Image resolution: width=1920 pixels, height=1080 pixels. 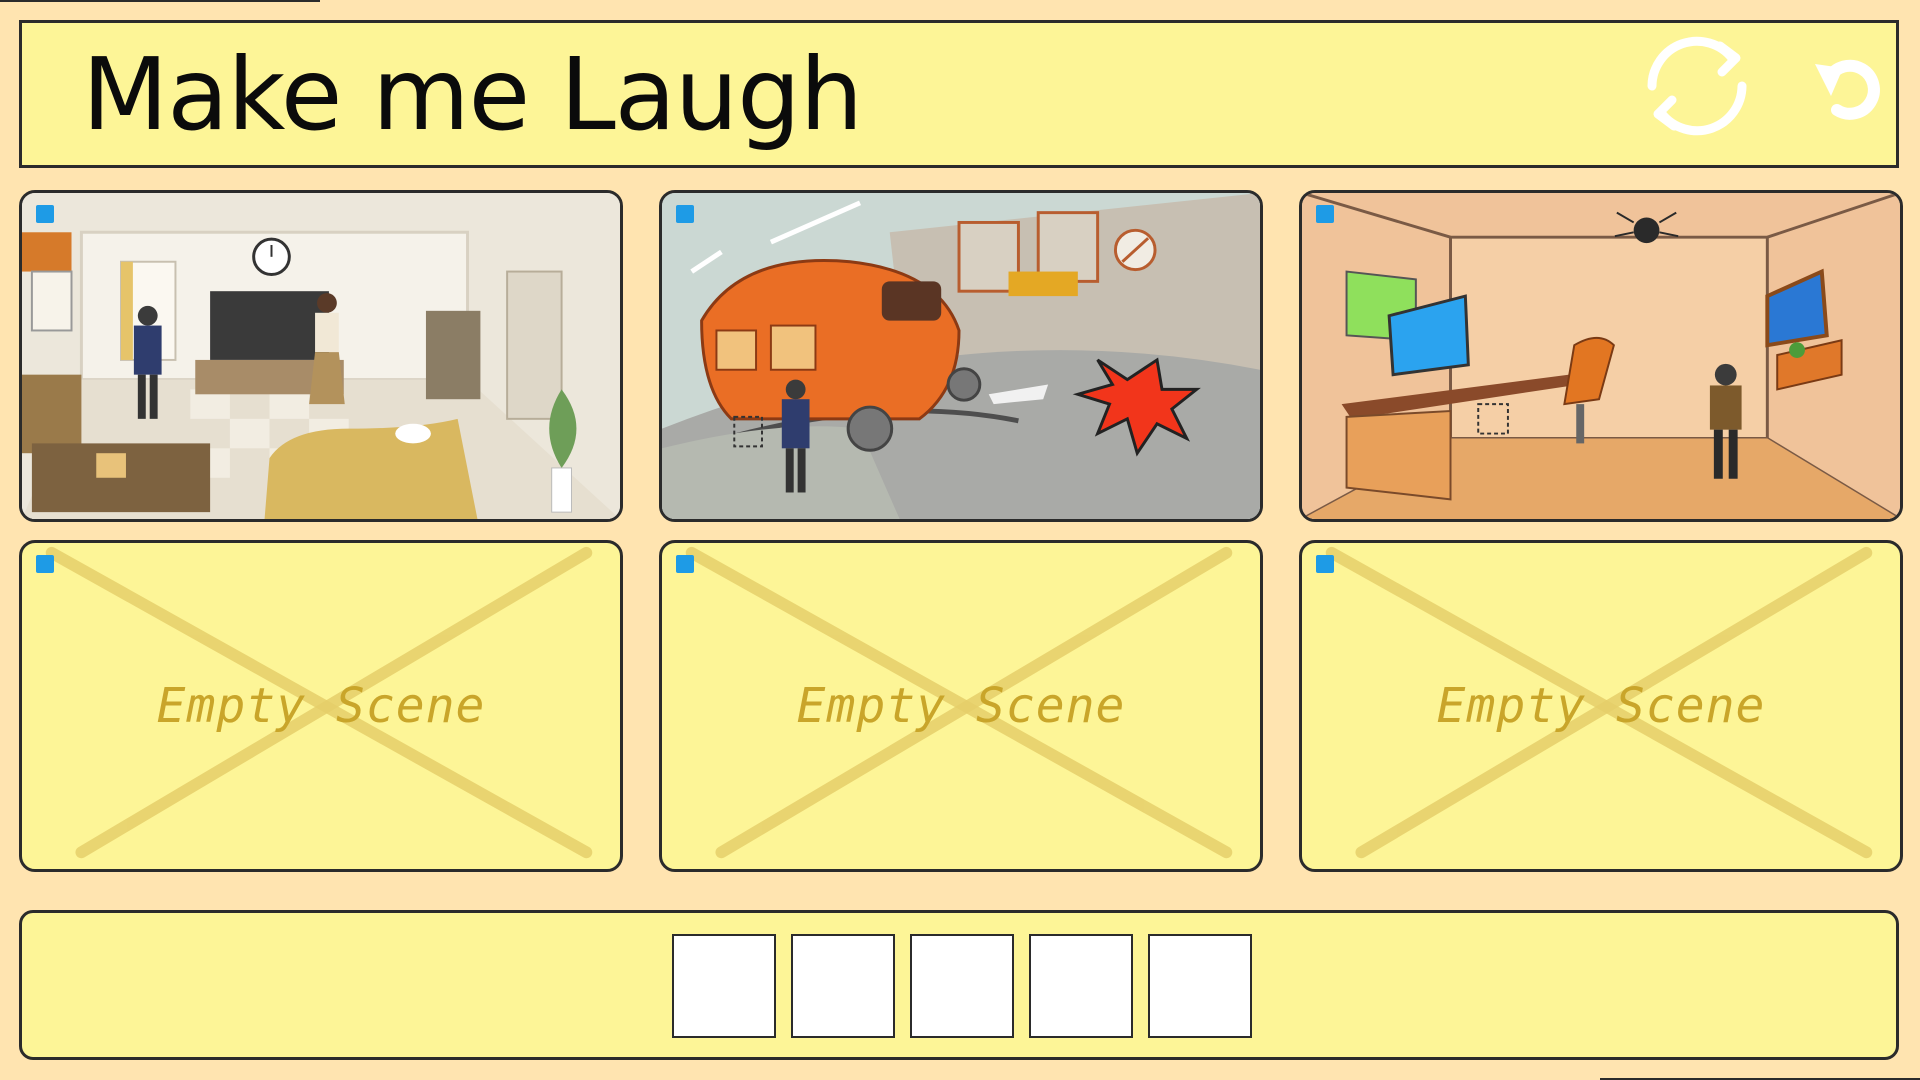 I want to click on scene-card-5: Empty Scene, so click(x=961, y=706).